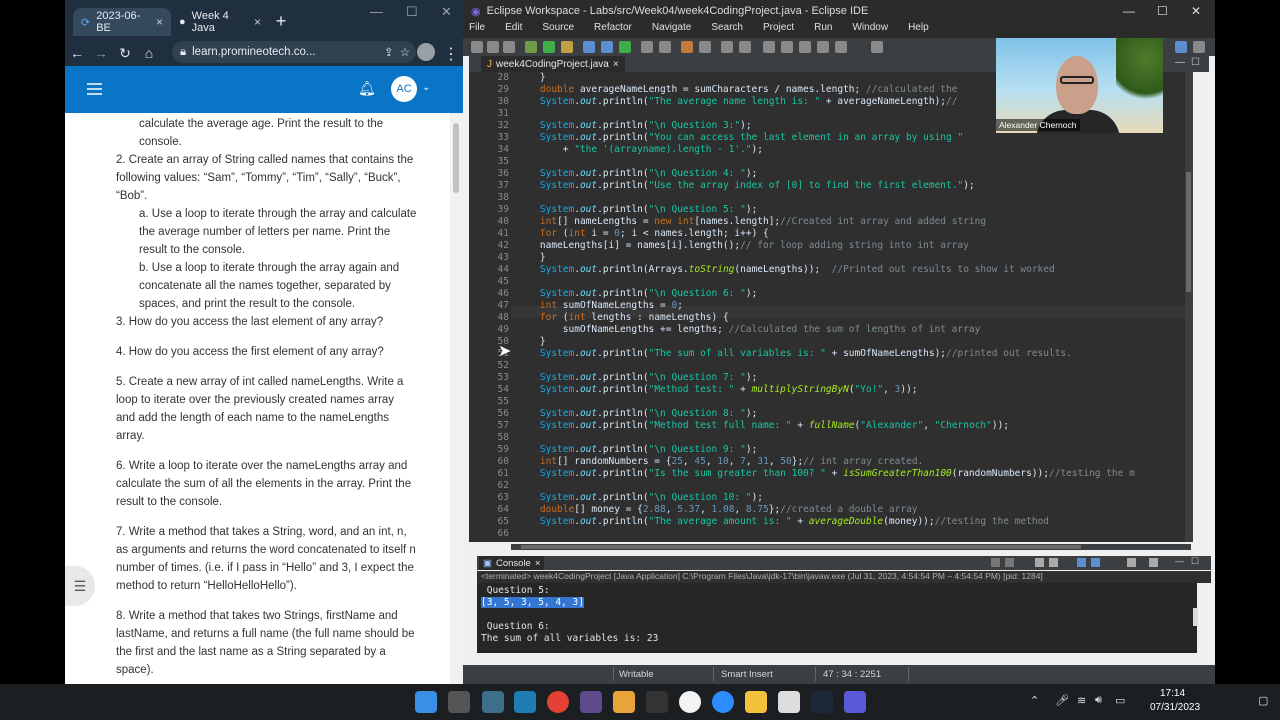  What do you see at coordinates (1039, 562) in the screenshot?
I see `clear-console-icon` at bounding box center [1039, 562].